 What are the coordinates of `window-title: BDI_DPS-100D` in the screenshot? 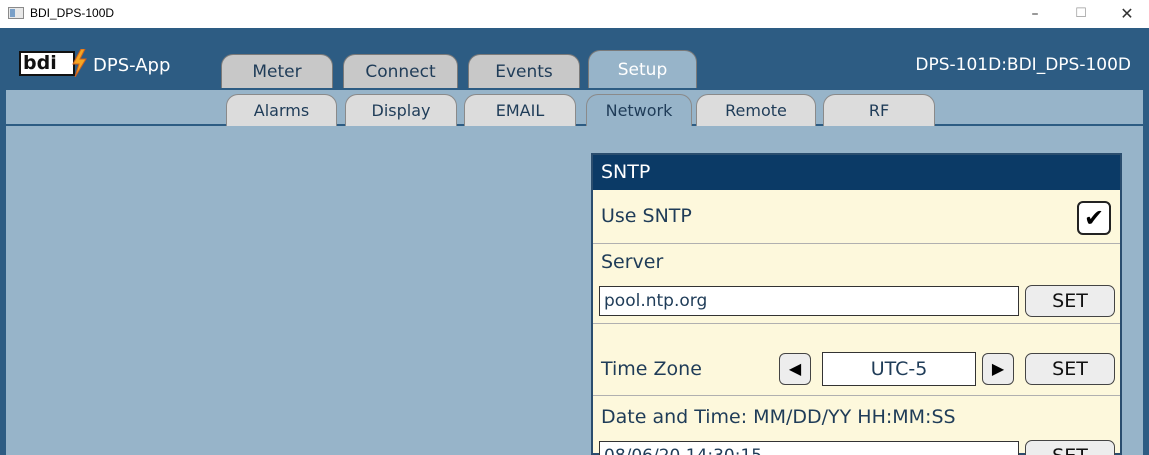 It's located at (72, 13).